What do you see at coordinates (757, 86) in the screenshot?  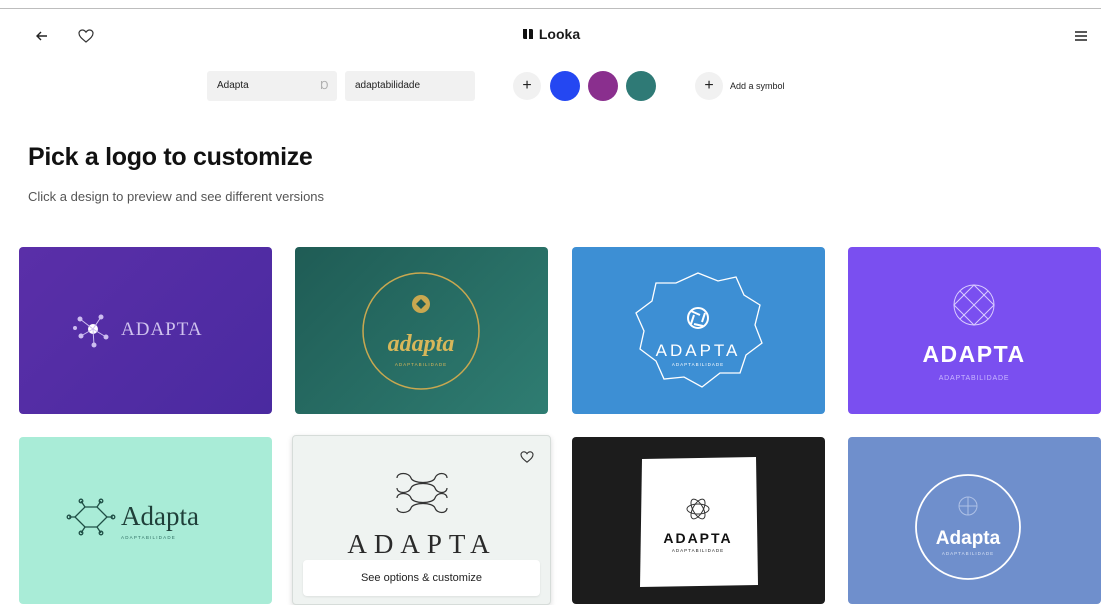 I see `add-symbol-label: Add a symbol` at bounding box center [757, 86].